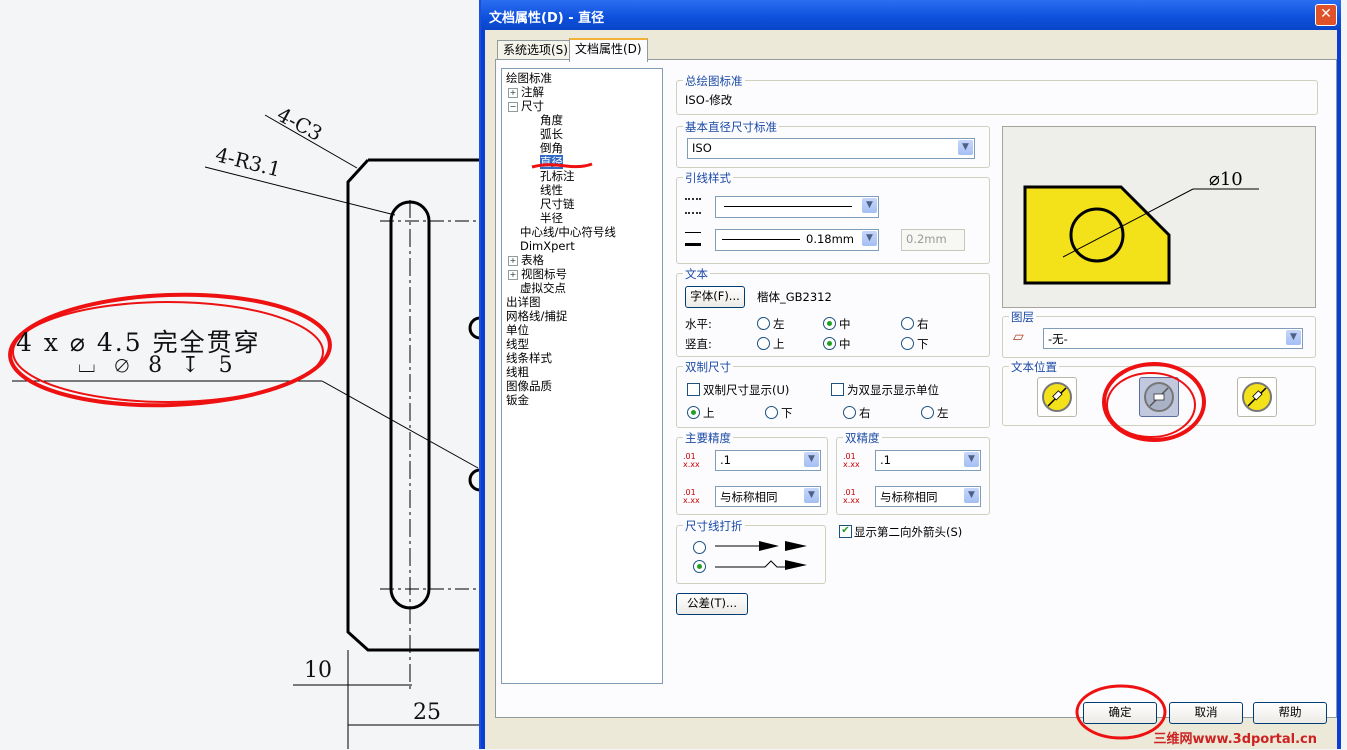 The image size is (1347, 750). I want to click on close-button: ✕, so click(1326, 15).